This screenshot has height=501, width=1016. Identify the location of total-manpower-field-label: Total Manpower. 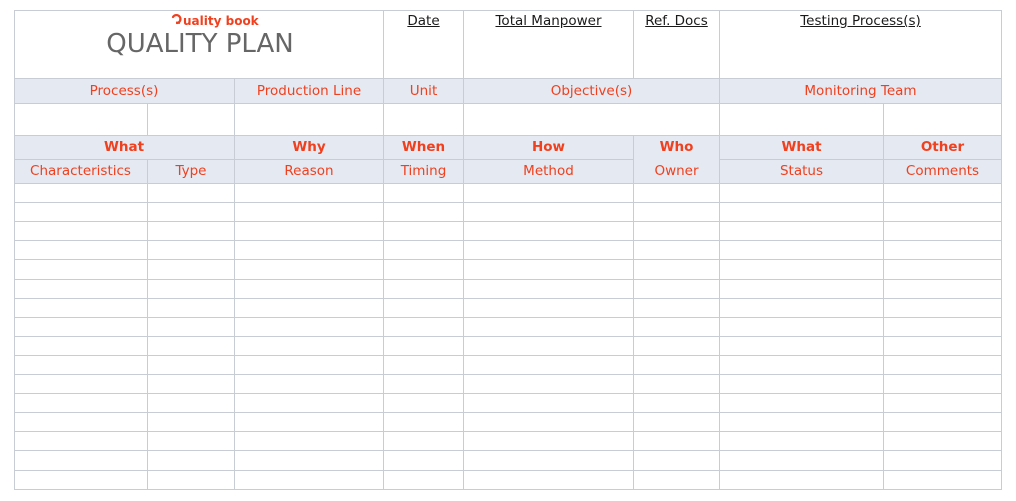
(548, 21).